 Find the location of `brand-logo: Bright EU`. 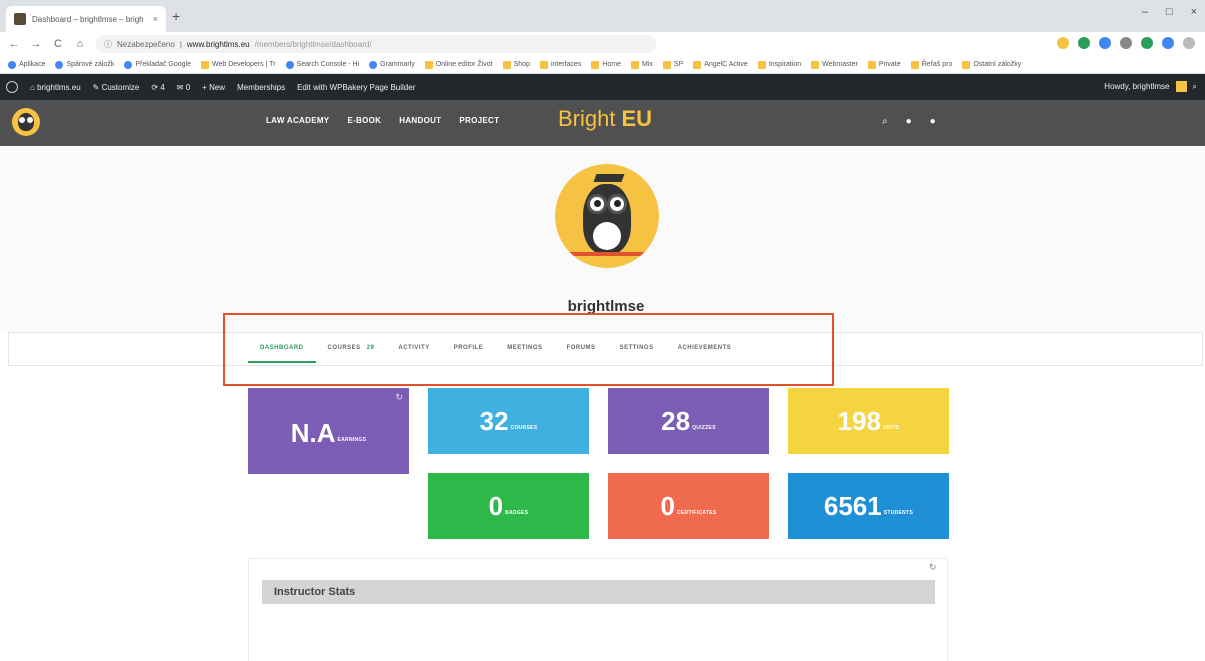

brand-logo: Bright EU is located at coordinates (605, 119).